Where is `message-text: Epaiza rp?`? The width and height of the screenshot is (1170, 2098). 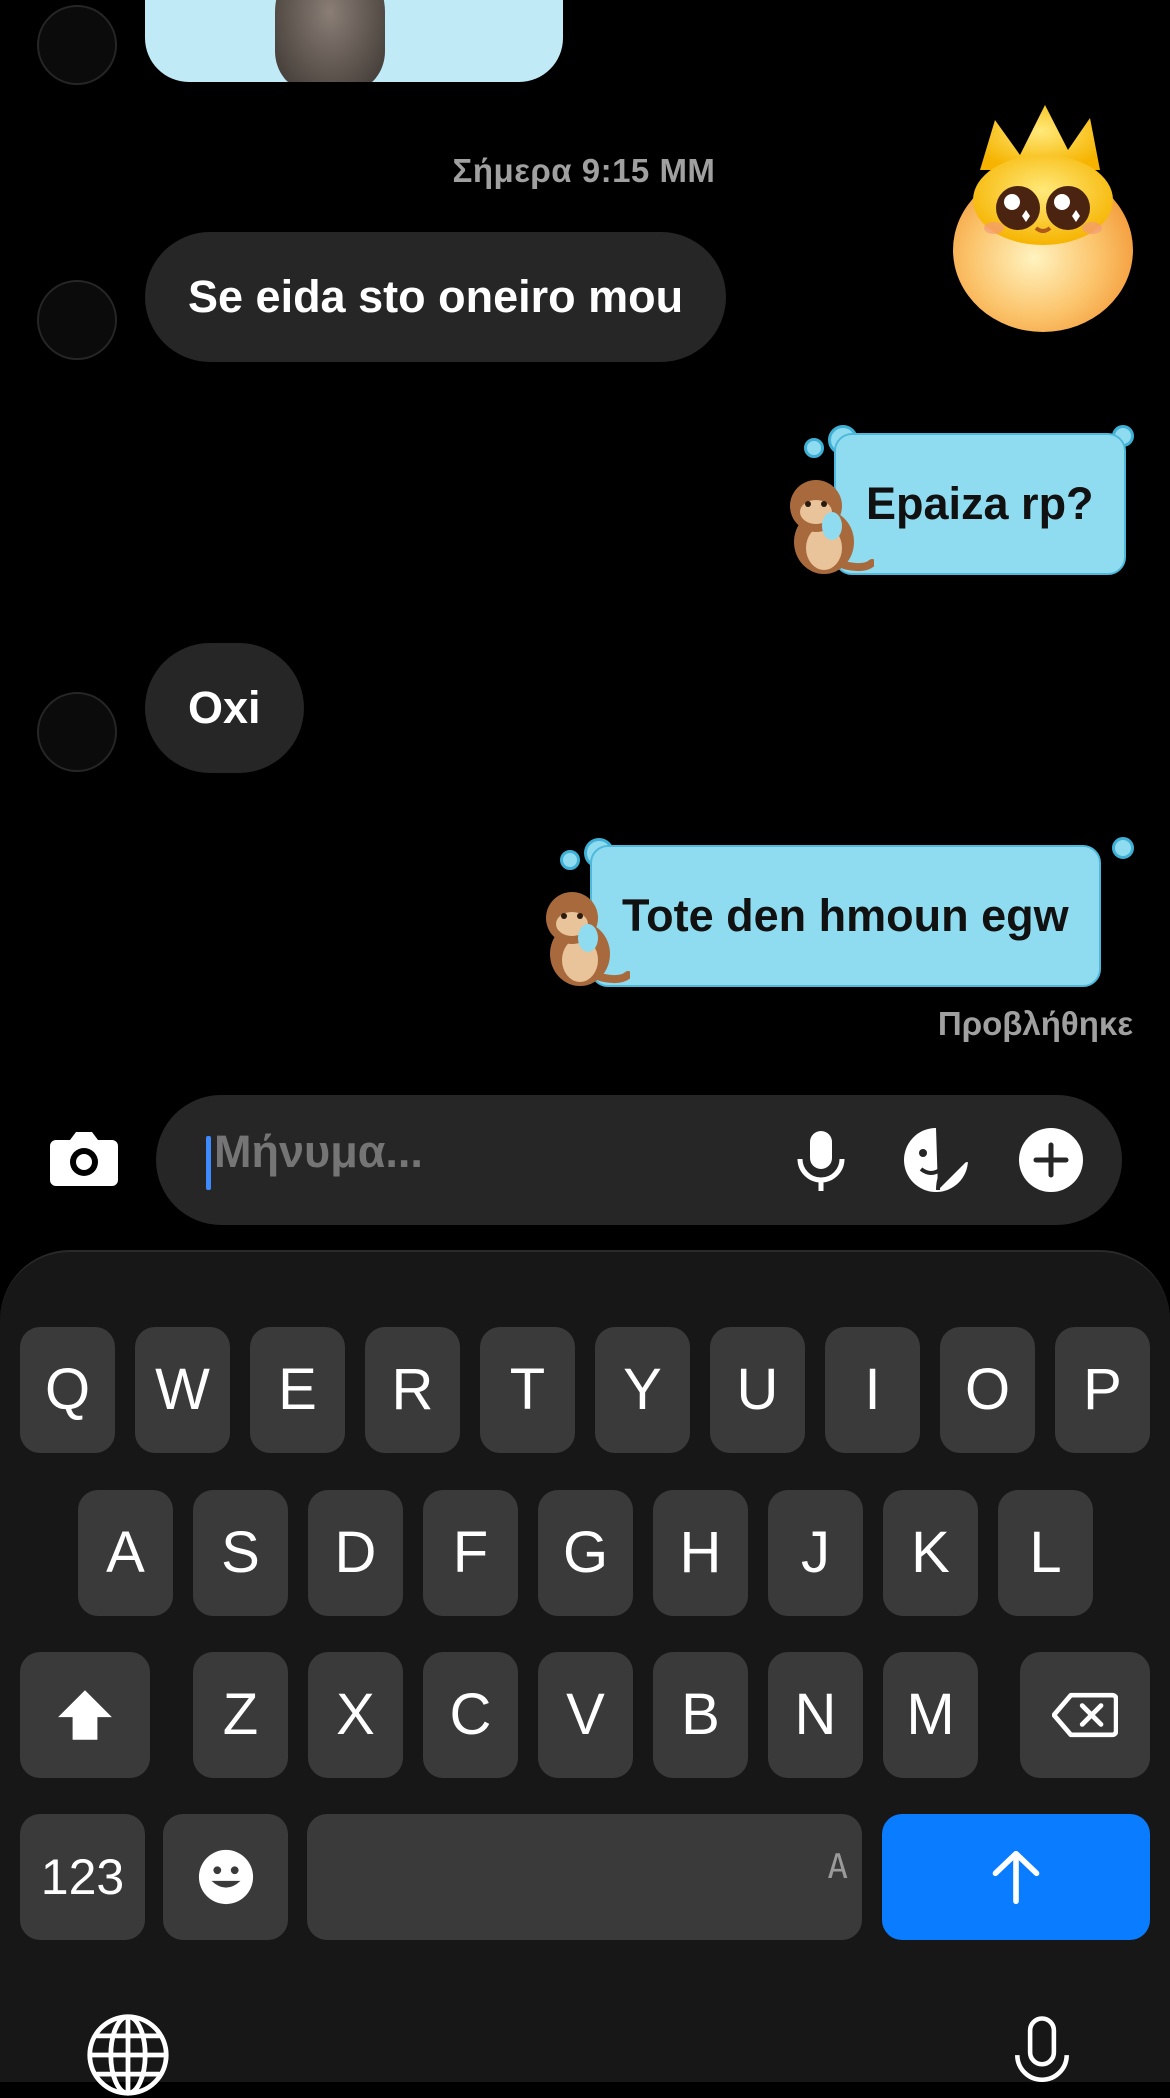 message-text: Epaiza rp? is located at coordinates (980, 503).